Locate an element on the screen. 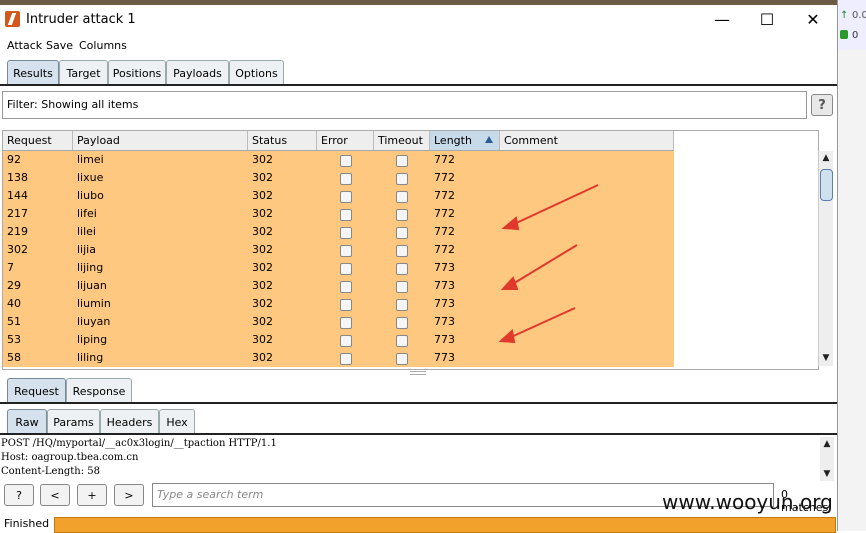 Image resolution: width=866 pixels, height=533 pixels. scroll-thumb is located at coordinates (826, 185).